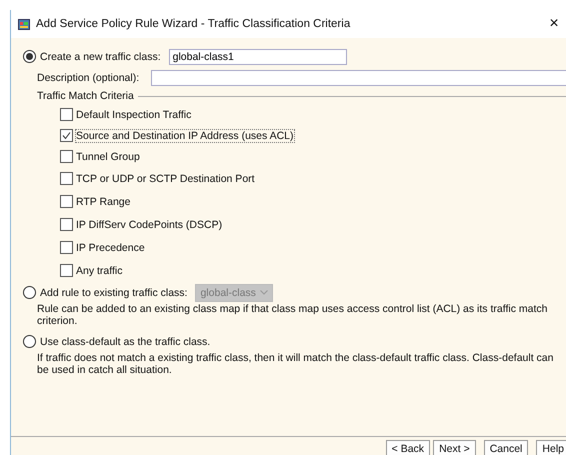  Describe the element at coordinates (165, 178) in the screenshot. I see `checkbox-label: TCP or UDP or SCTP Destination Port` at that location.